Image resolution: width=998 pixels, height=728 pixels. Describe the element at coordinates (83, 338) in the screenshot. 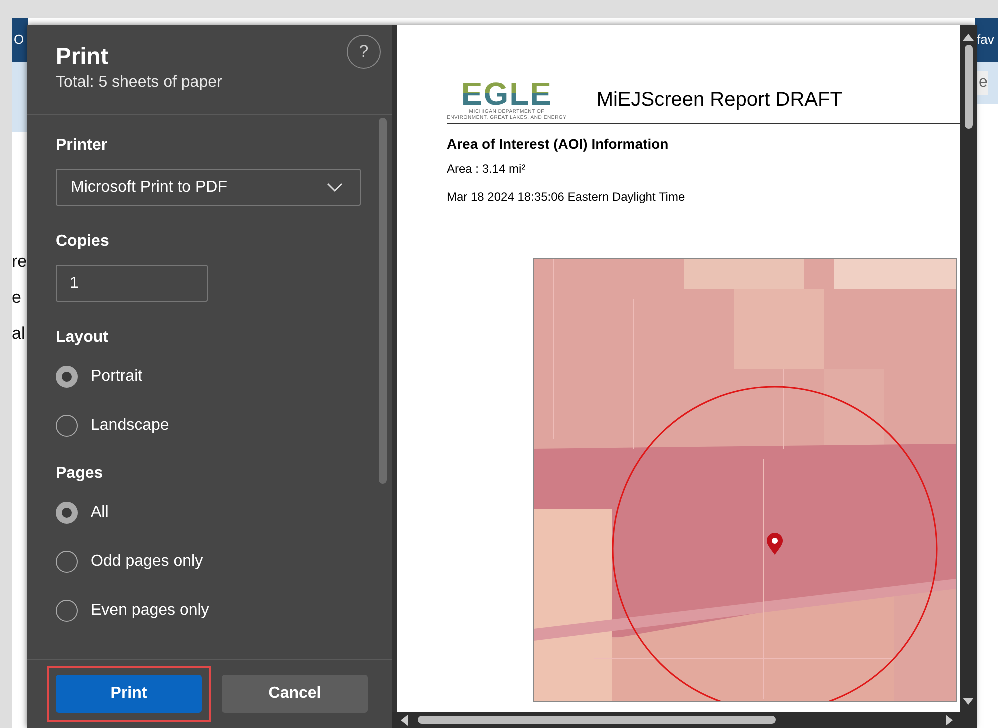

I see `section-label: Layout` at that location.